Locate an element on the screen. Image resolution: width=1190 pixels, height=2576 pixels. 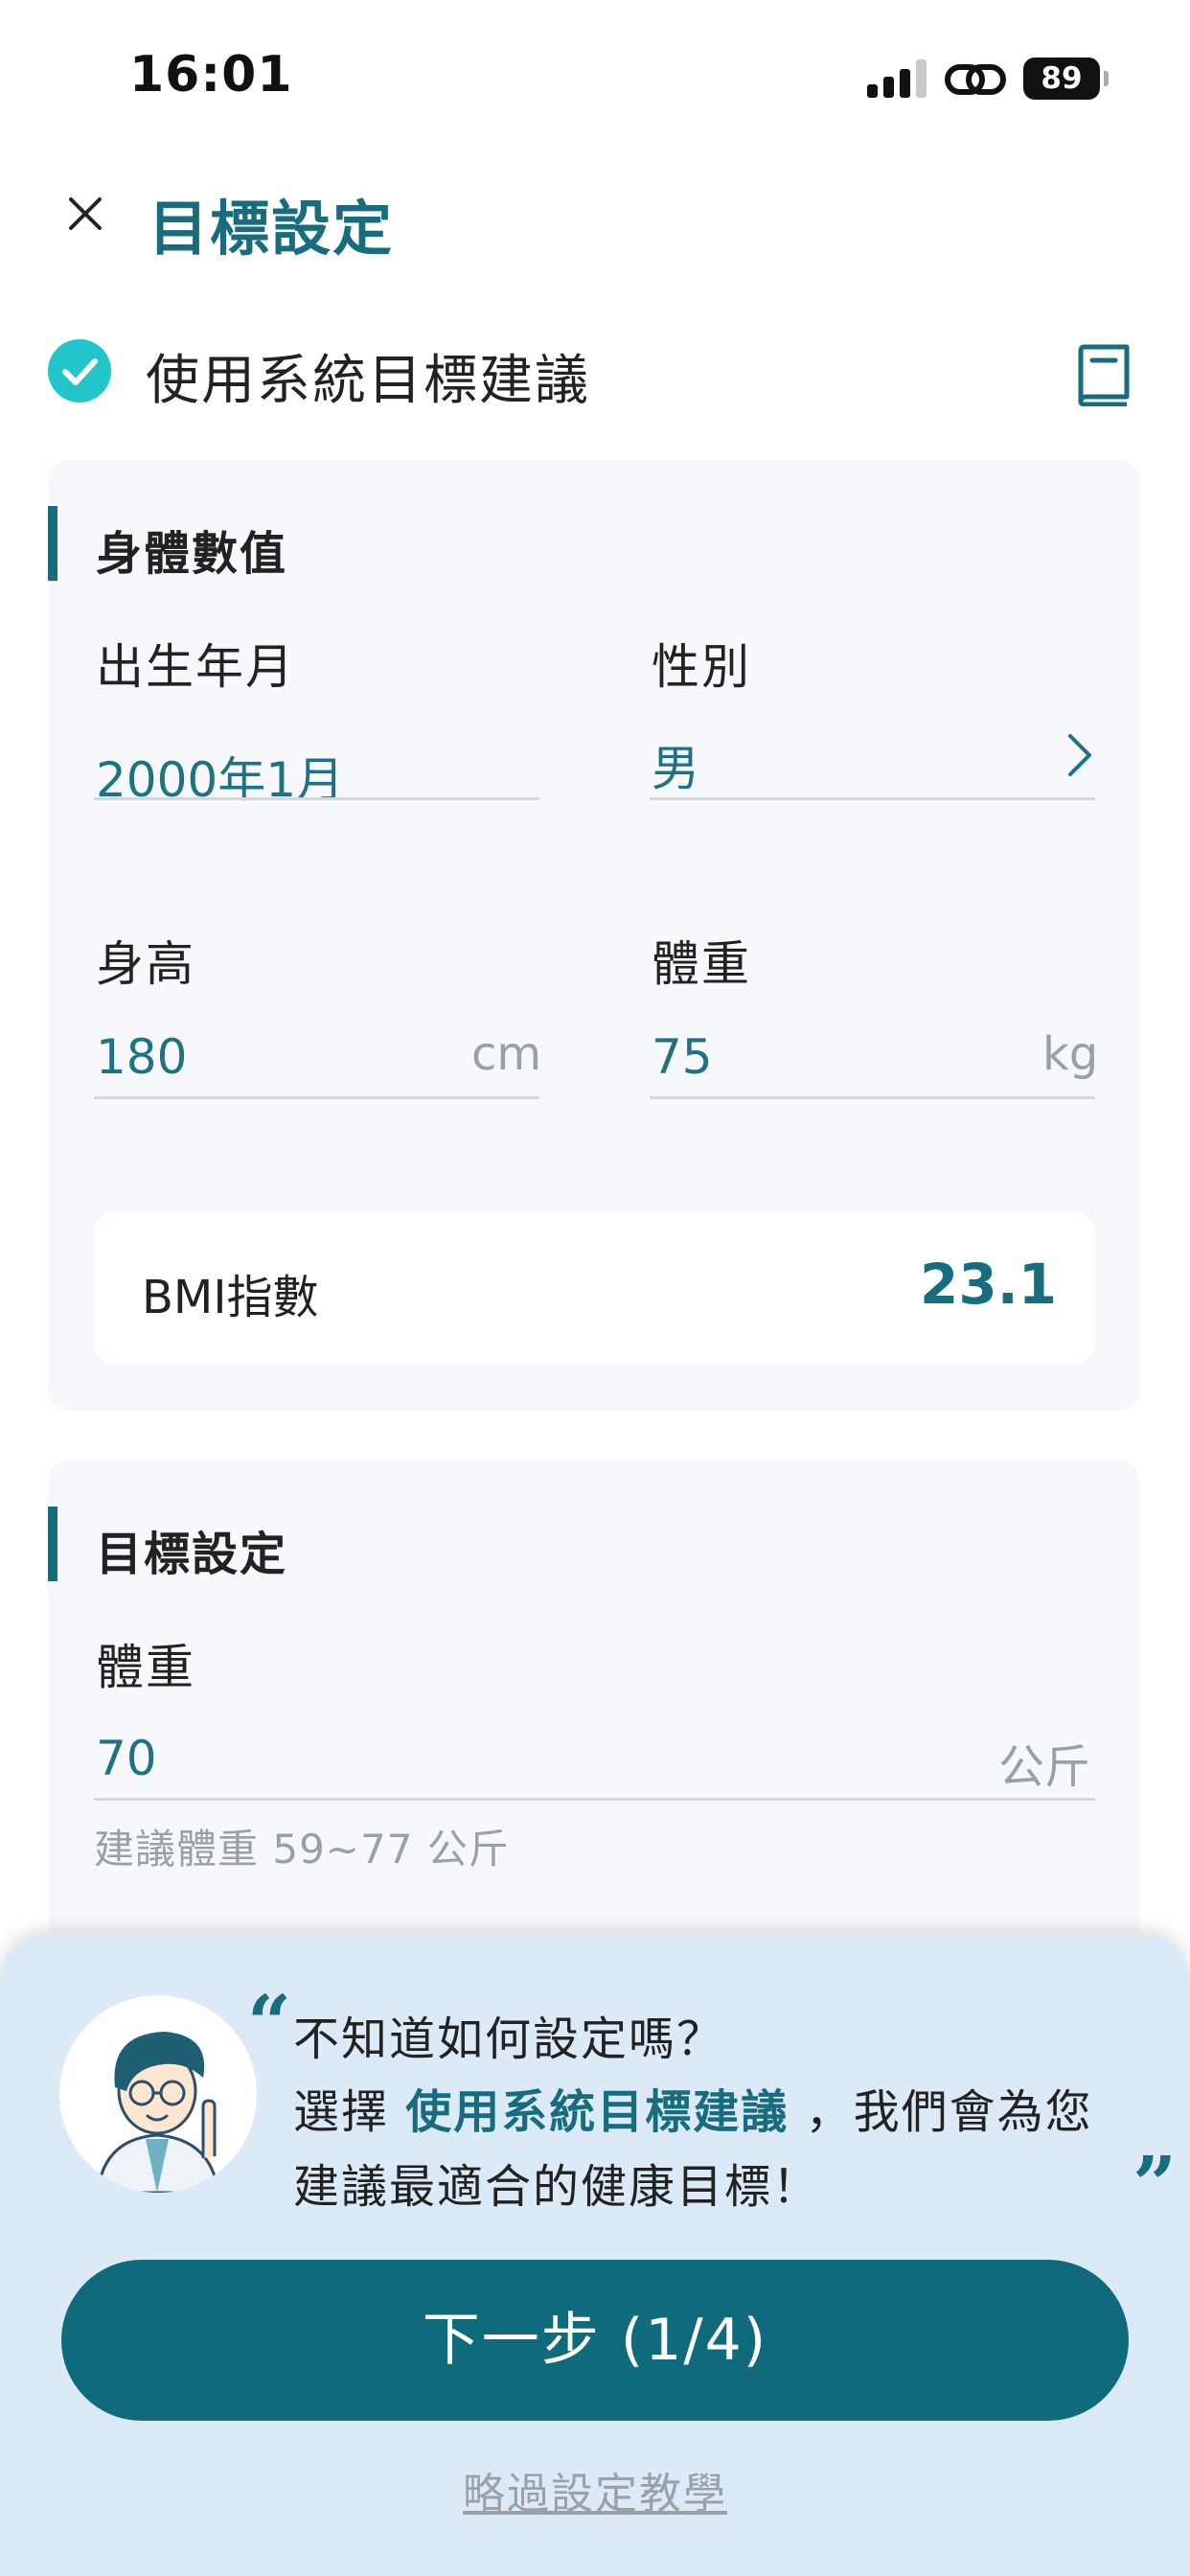
next-button: 下一步 (1/4) is located at coordinates (595, 2340).